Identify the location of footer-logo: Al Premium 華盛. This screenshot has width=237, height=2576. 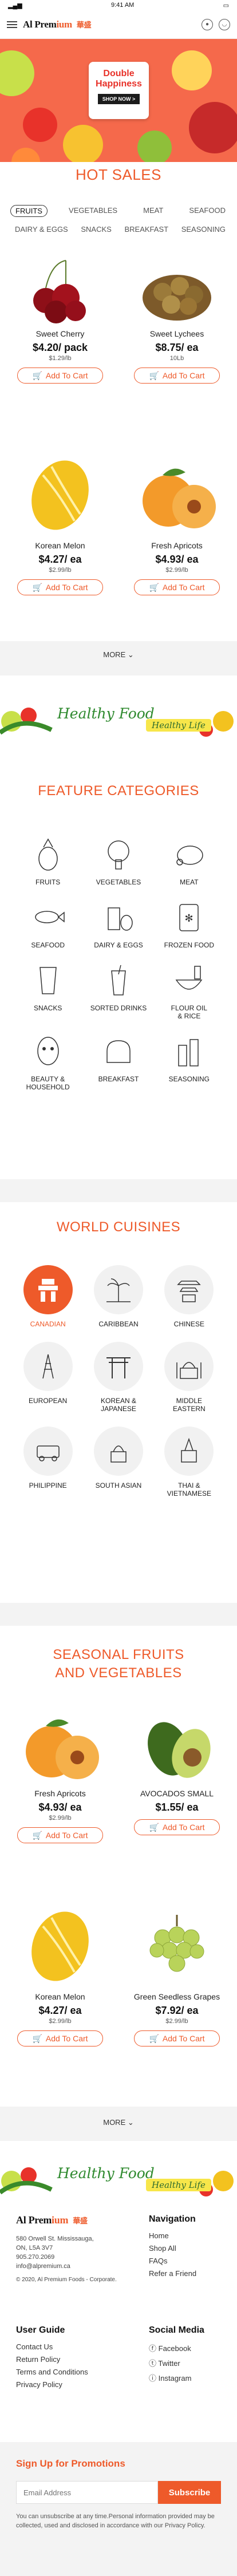
(73, 2220).